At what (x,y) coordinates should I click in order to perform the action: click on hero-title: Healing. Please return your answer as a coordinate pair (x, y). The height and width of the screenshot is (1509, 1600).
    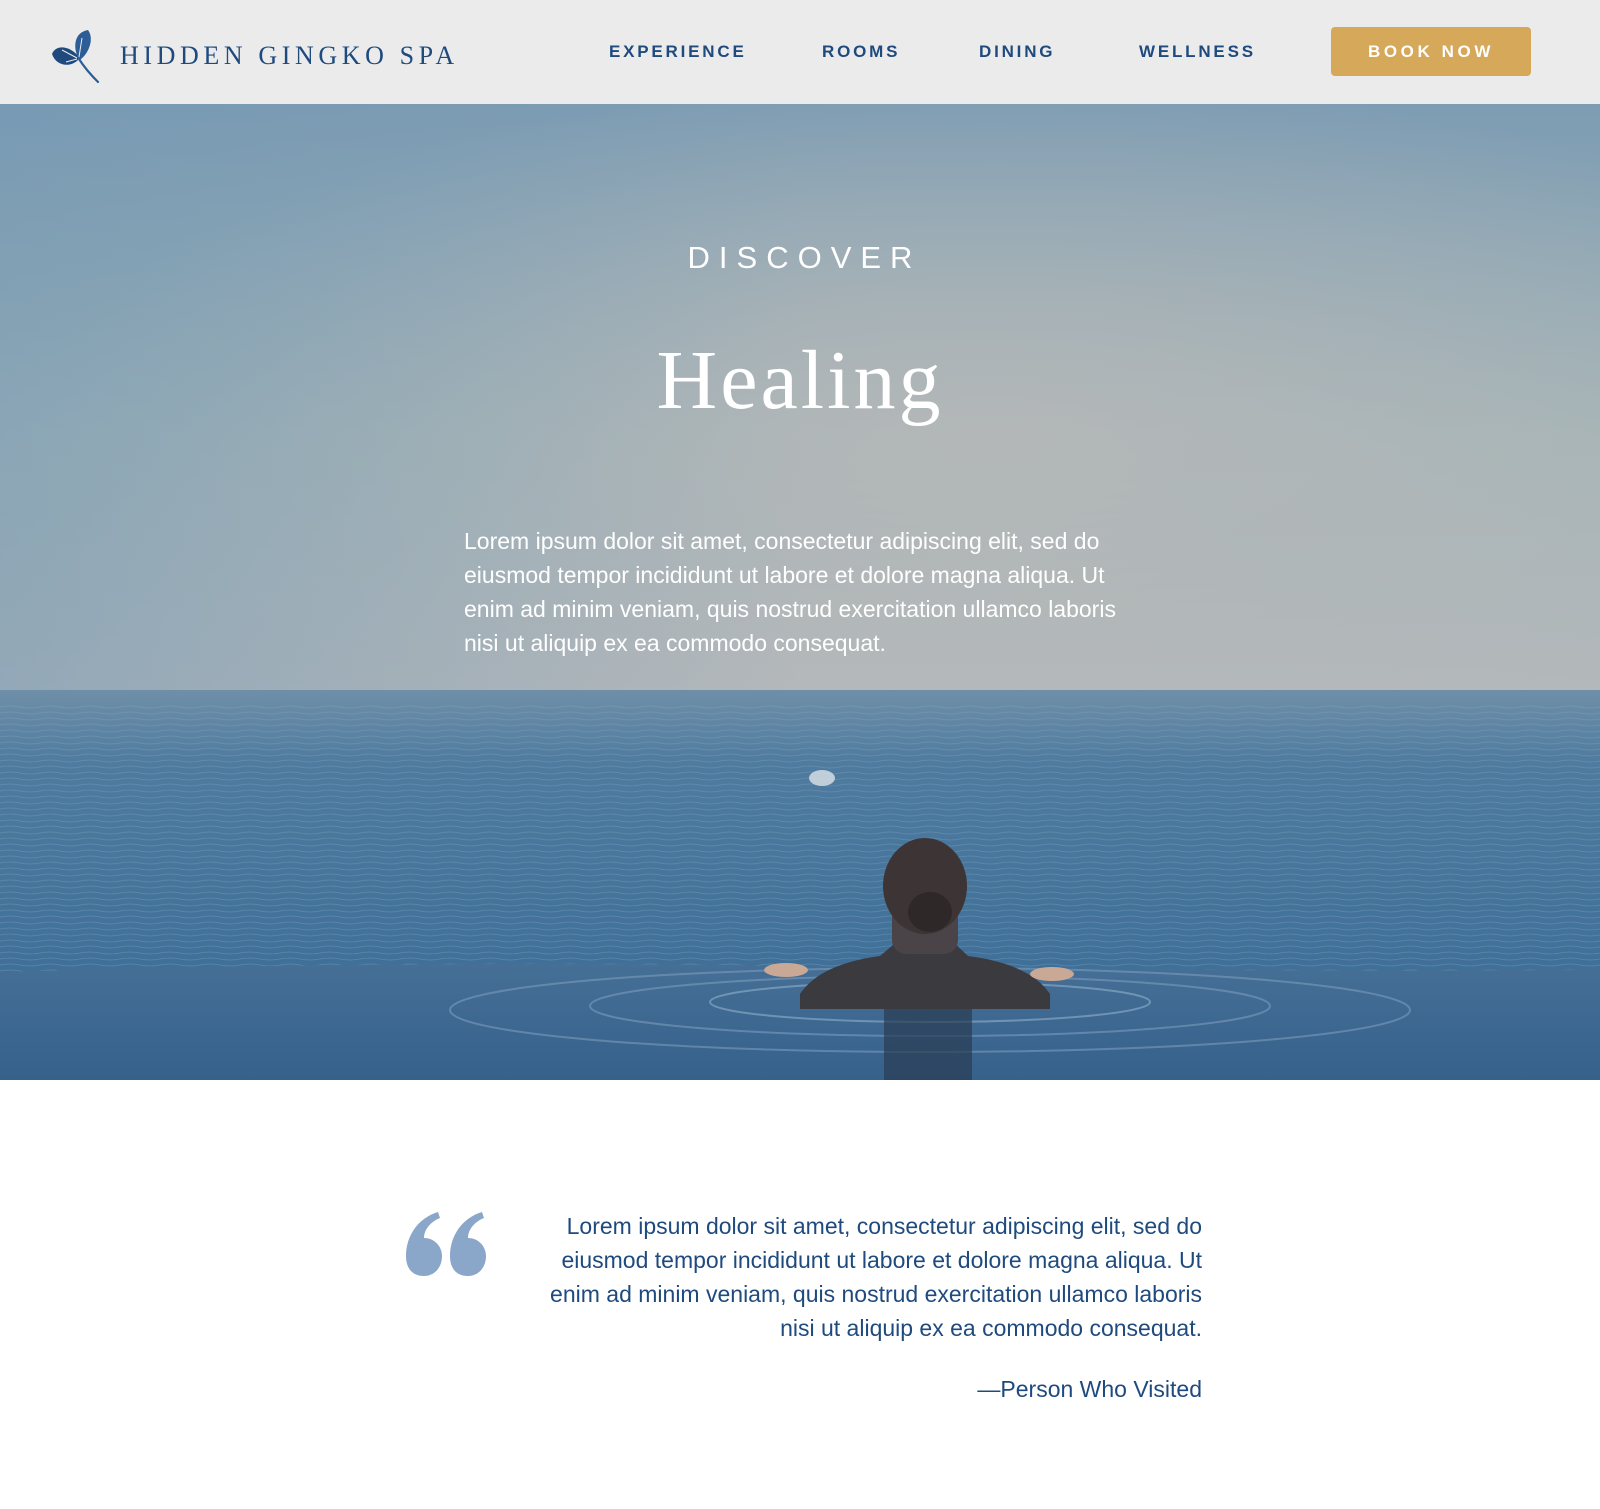
    Looking at the image, I should click on (800, 380).